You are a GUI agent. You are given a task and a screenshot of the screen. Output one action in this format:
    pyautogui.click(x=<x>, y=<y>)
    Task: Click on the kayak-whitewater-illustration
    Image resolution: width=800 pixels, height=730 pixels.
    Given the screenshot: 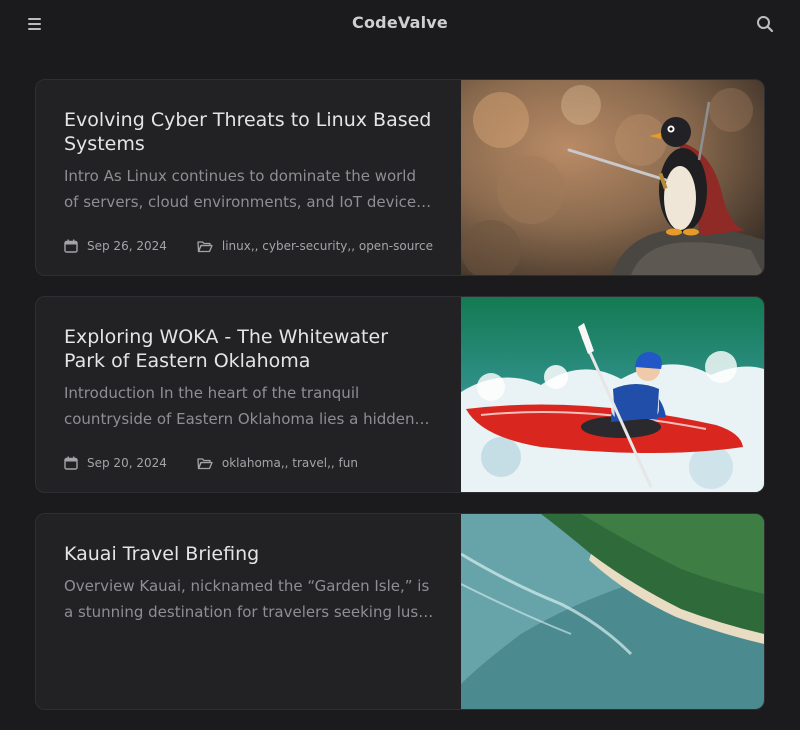 What is the action you would take?
    pyautogui.click(x=612, y=394)
    